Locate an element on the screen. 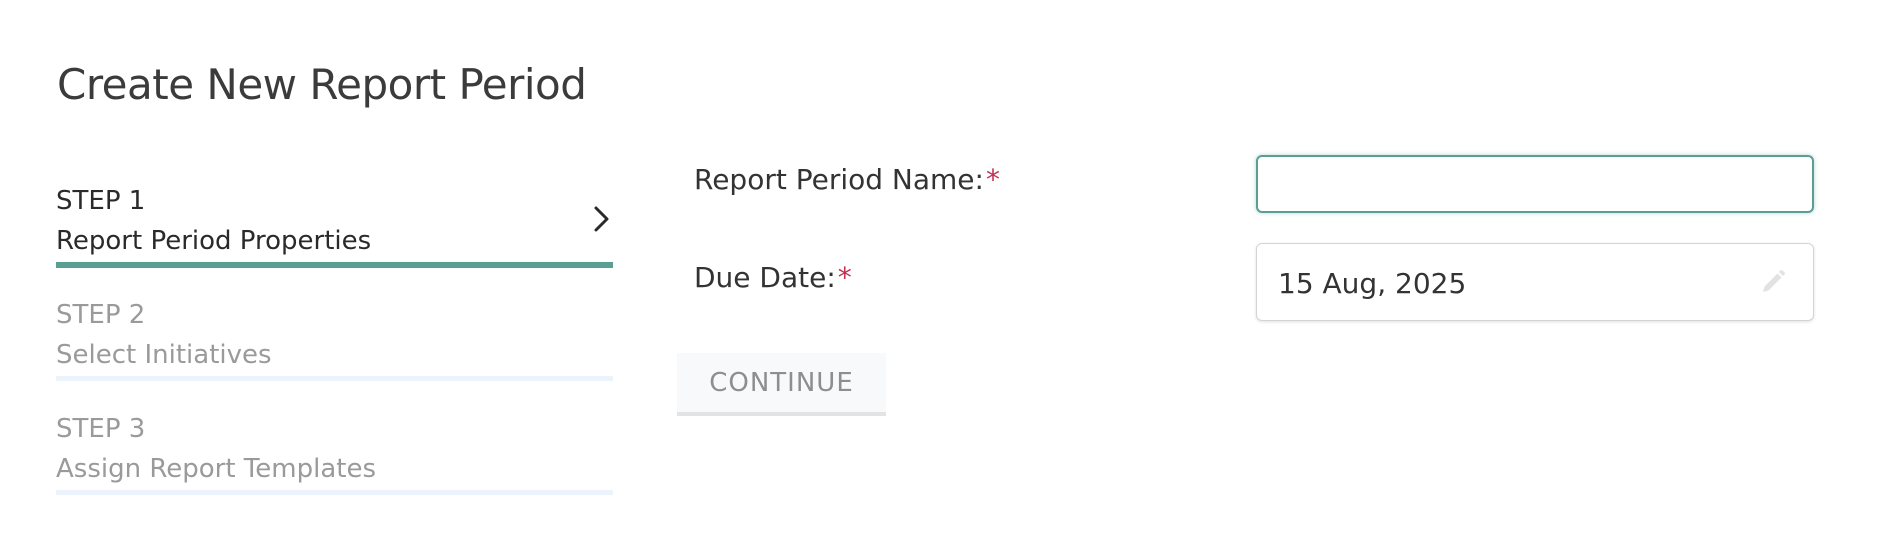 The width and height of the screenshot is (1890, 538). continue-button: CONTINUE is located at coordinates (781, 384).